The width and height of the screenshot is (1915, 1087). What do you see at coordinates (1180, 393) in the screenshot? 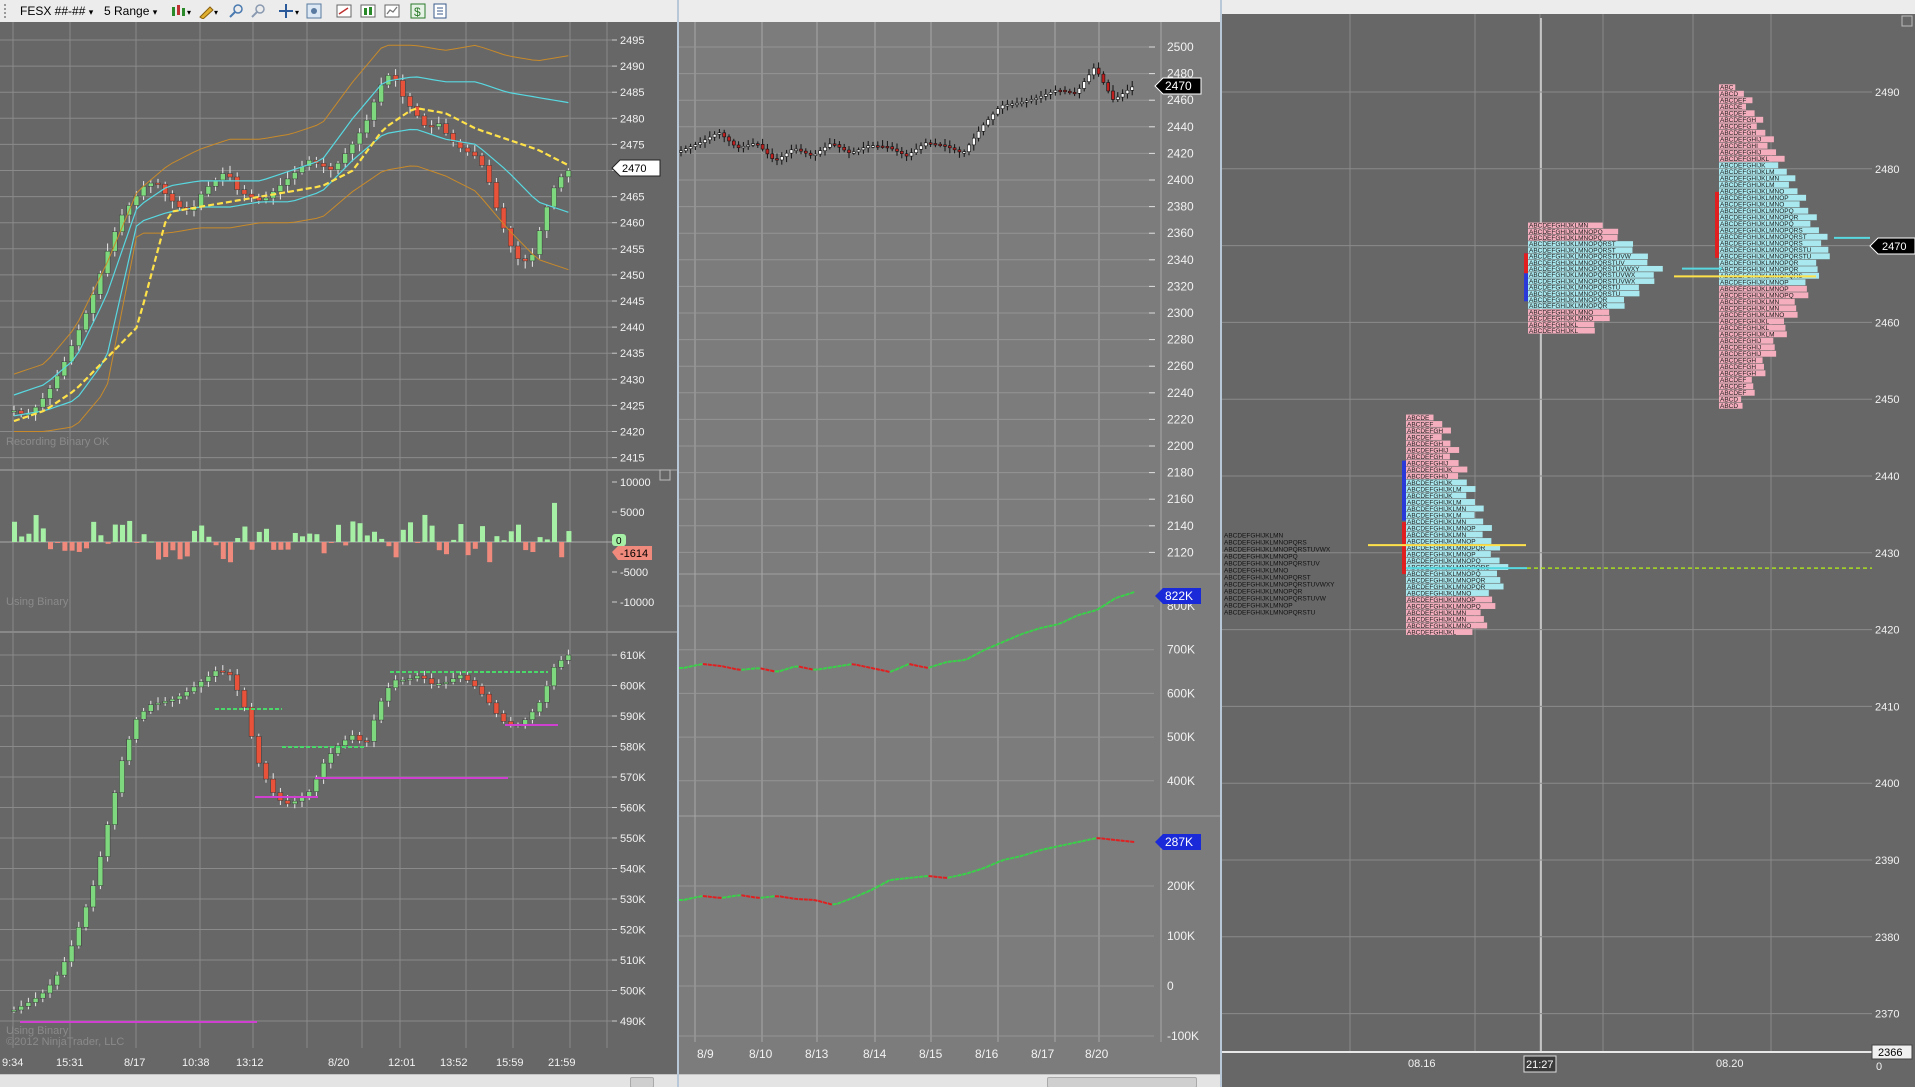
I see `price-tick-label: 2240` at bounding box center [1180, 393].